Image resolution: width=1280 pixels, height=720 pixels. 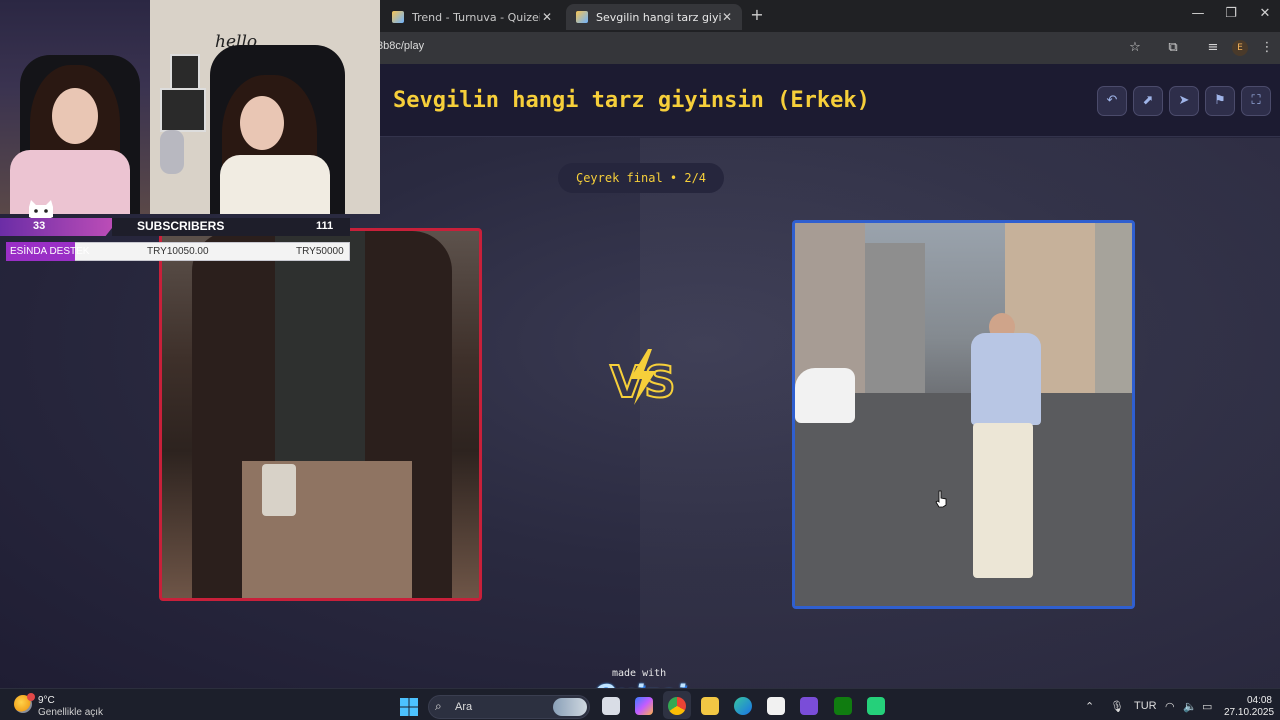 What do you see at coordinates (409, 707) in the screenshot?
I see `windows-start-icon` at bounding box center [409, 707].